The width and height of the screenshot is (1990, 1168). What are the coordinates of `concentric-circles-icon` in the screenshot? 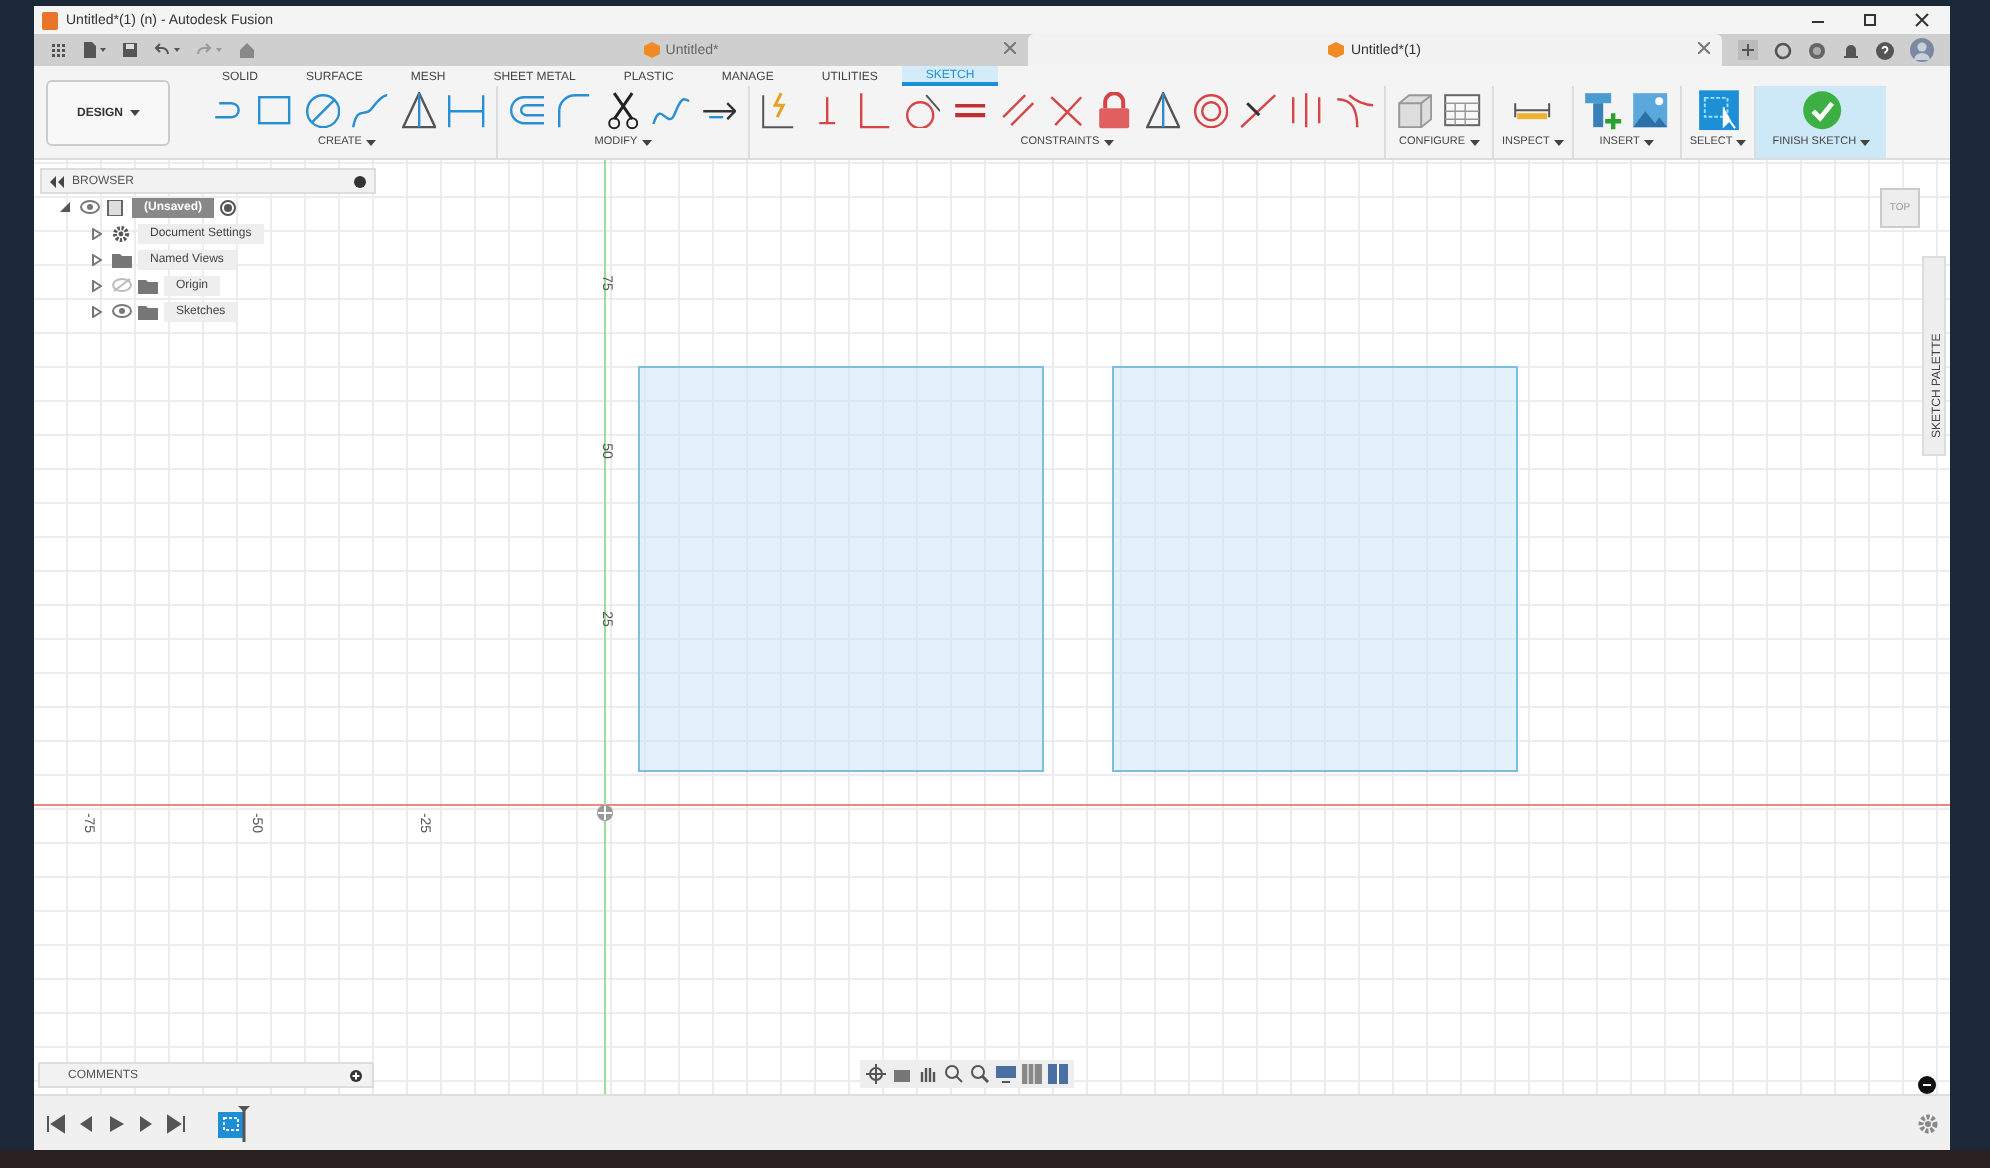 It's located at (1211, 111).